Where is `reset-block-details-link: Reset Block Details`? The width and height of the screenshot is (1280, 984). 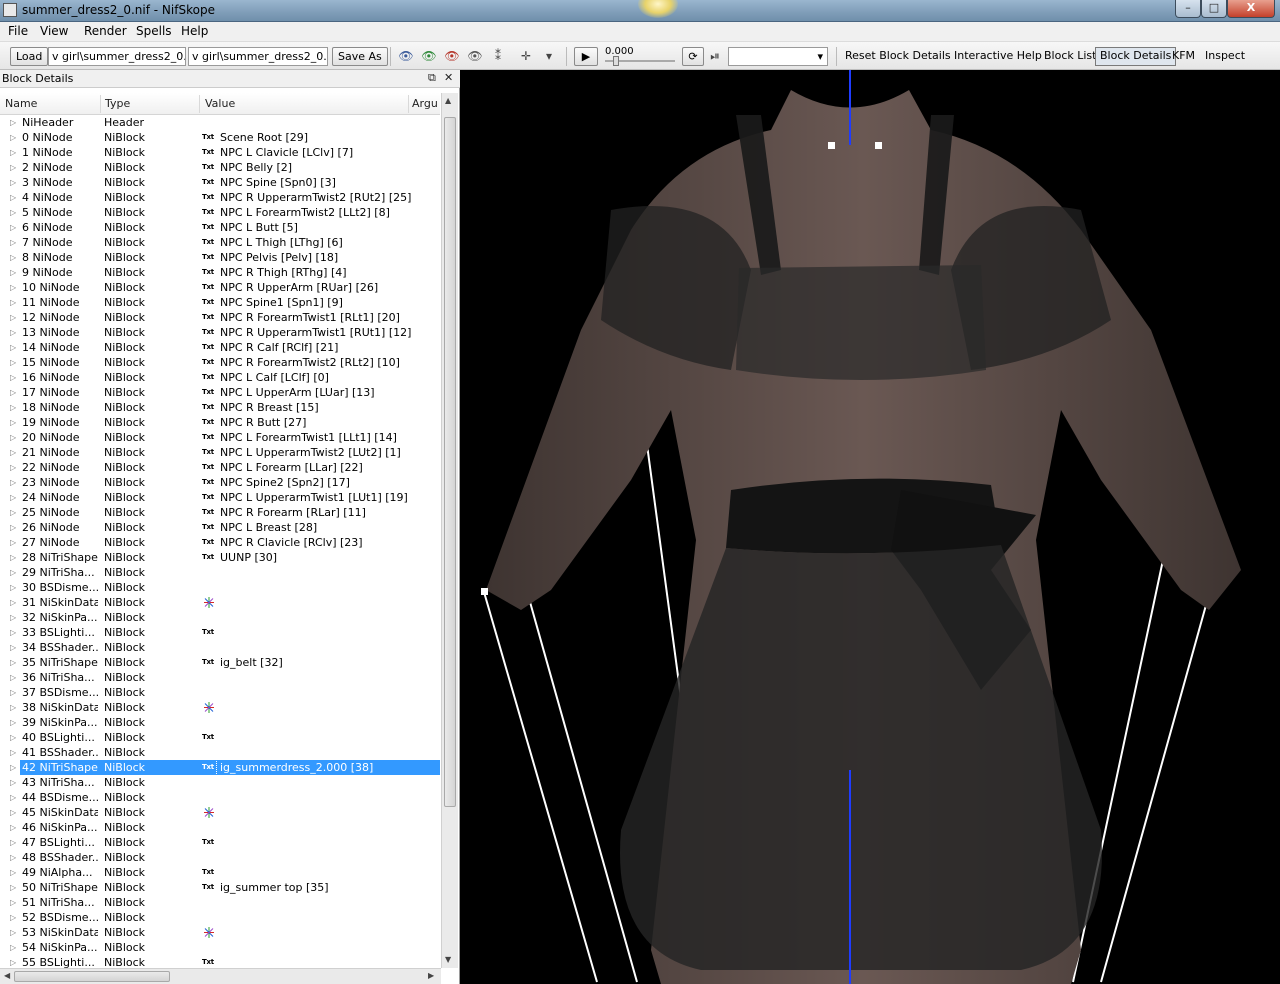
reset-block-details-link: Reset Block Details is located at coordinates (898, 55).